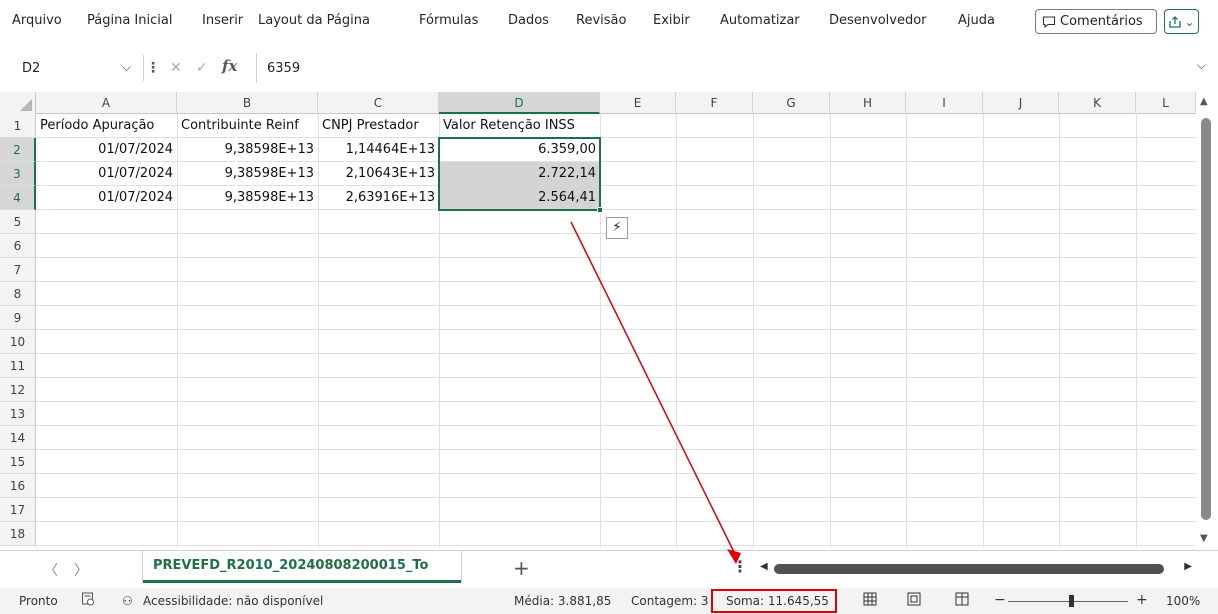 Image resolution: width=1218 pixels, height=614 pixels. Describe the element at coordinates (18, 150) in the screenshot. I see `row-header-2: 2` at that location.